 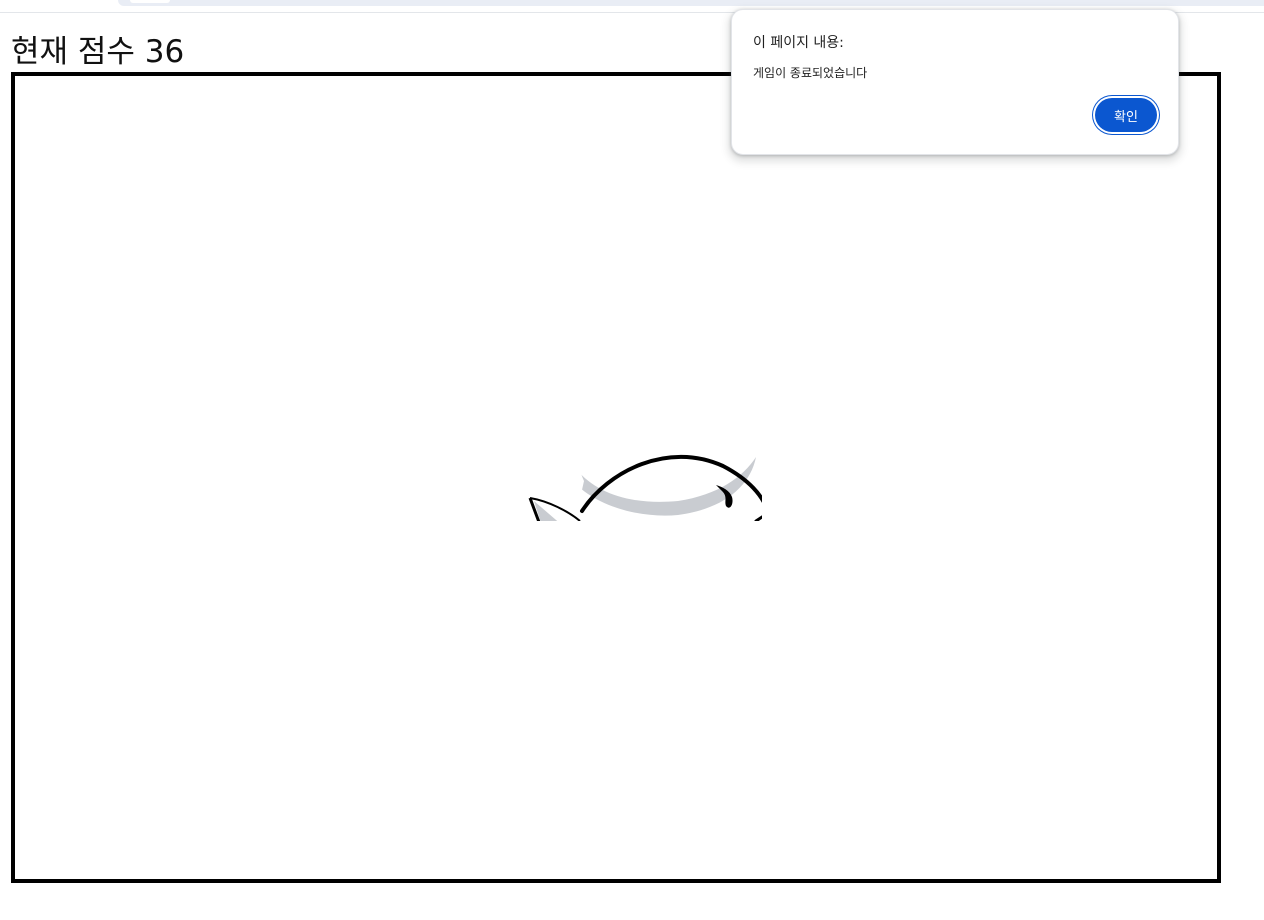 What do you see at coordinates (955, 82) in the screenshot?
I see `alert-dialog: 이 페이지 내용: 게임이 종료되었습니다 확인` at bounding box center [955, 82].